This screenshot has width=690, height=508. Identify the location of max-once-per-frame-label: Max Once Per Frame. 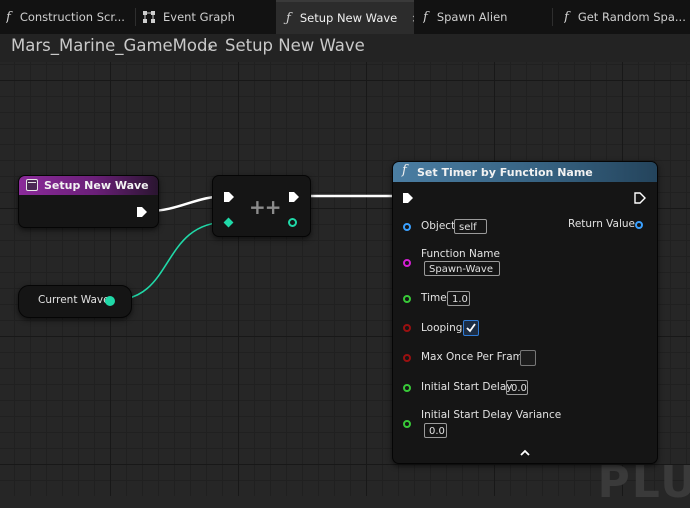
(475, 357).